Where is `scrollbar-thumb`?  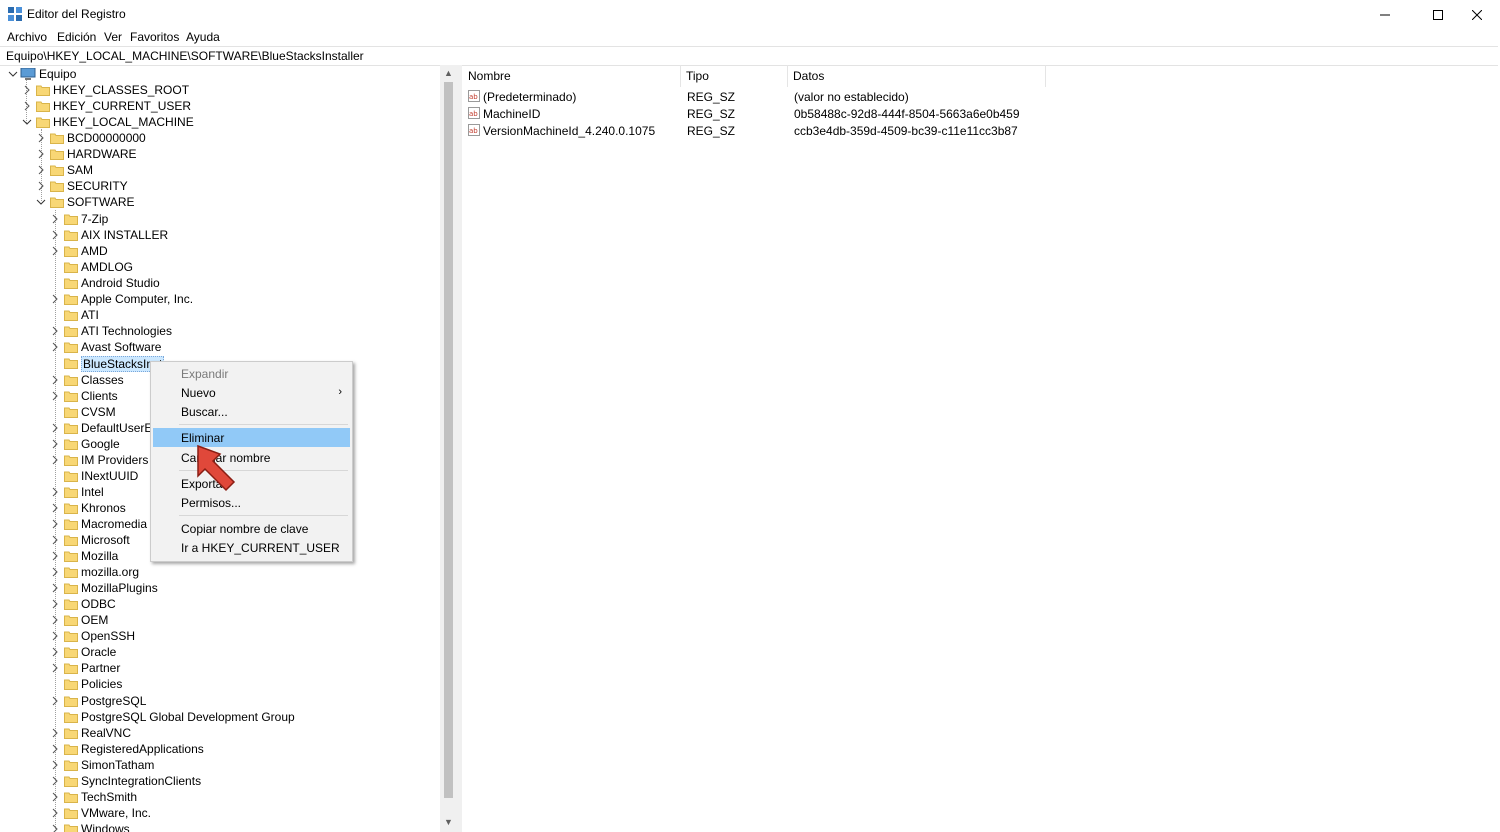 scrollbar-thumb is located at coordinates (448, 440).